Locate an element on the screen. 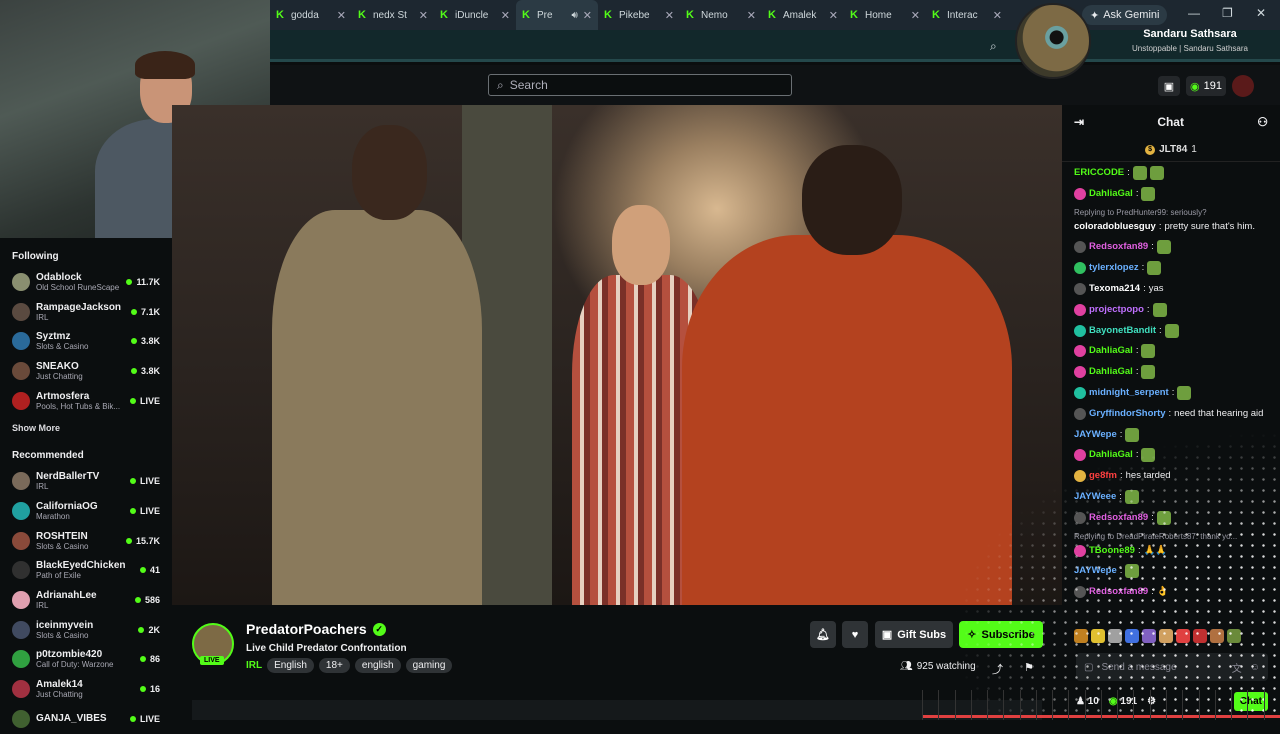 This screenshot has height=734, width=1280. subscribe-button: ✧ Subscribe is located at coordinates (1001, 634).